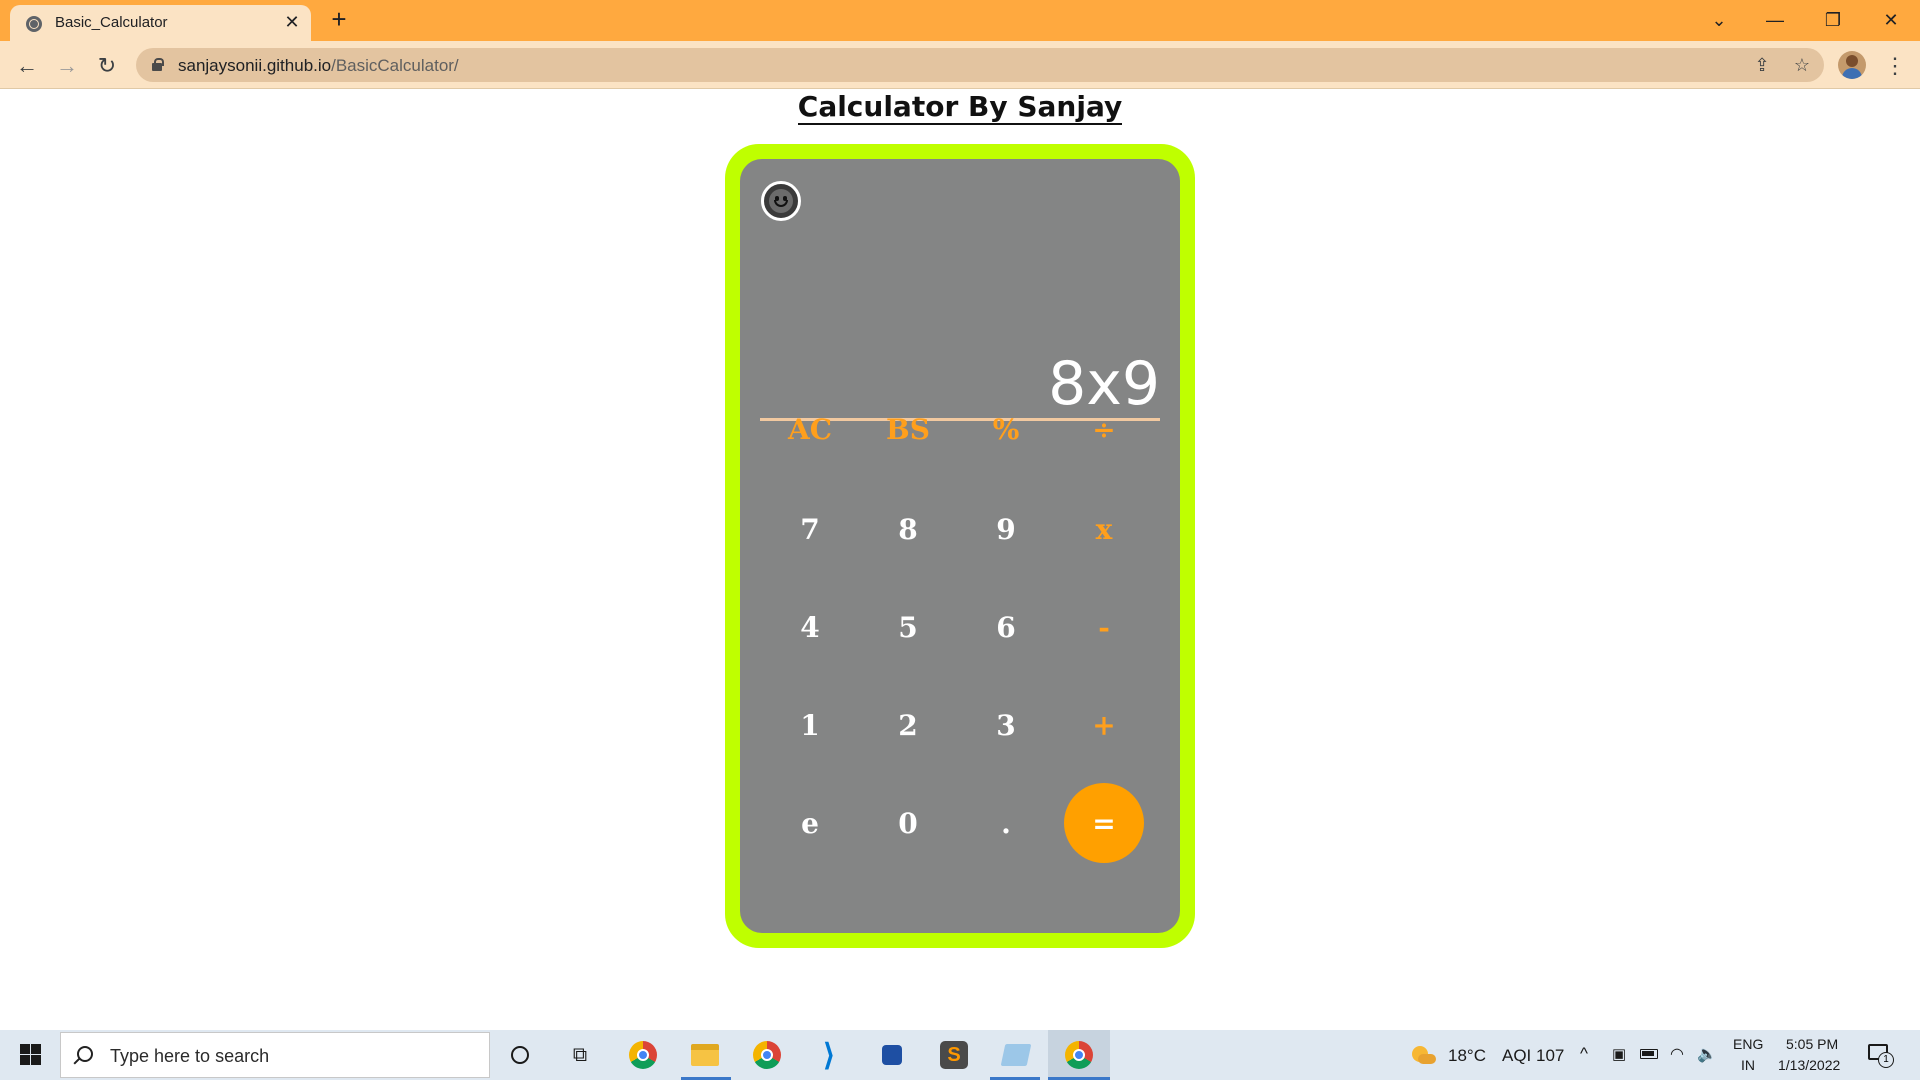 The image size is (1920, 1080). I want to click on smiley-mouth, so click(781, 203).